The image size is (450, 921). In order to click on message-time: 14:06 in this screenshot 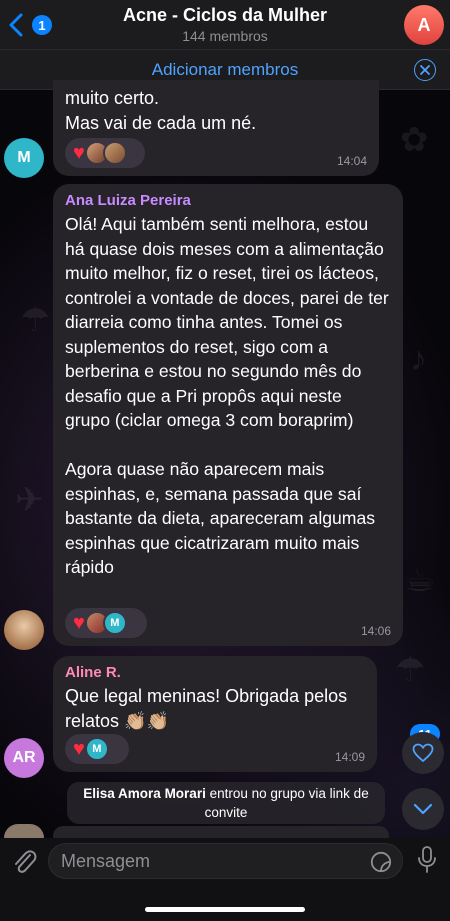, I will do `click(375, 631)`.